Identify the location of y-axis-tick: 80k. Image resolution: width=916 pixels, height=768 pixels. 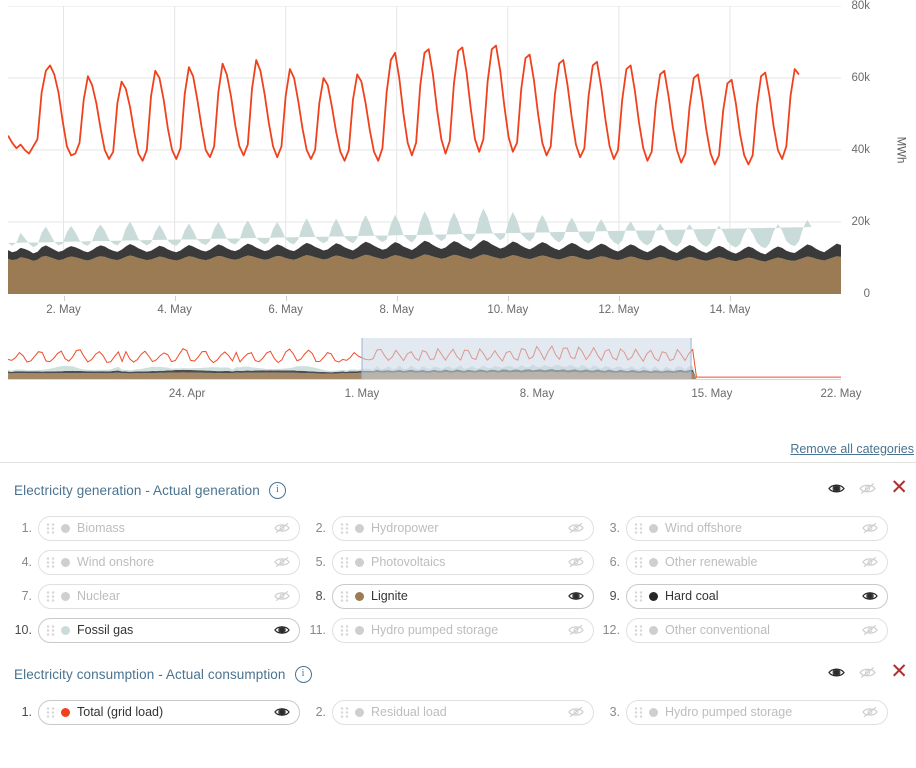
(860, 6).